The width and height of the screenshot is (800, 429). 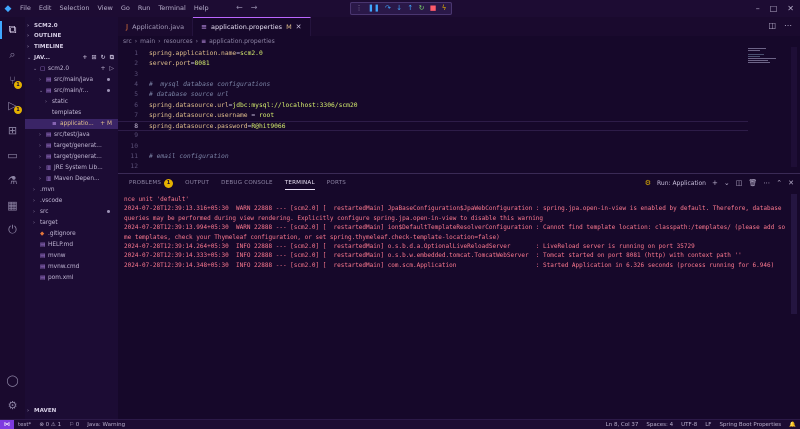 I want to click on code-line: 2 server.port=8081, so click(x=433, y=64).